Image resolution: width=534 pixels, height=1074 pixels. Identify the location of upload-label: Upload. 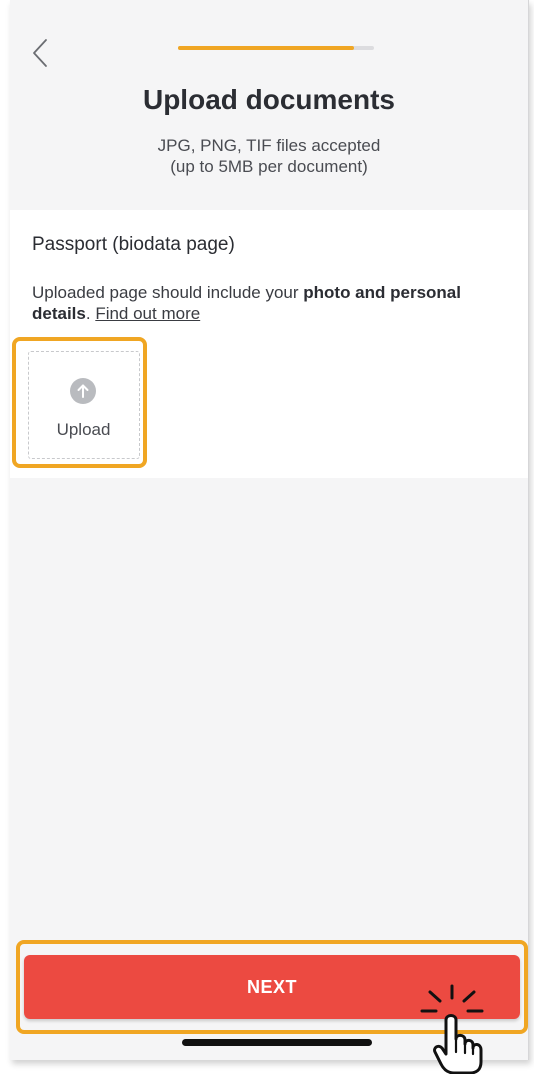
(83, 429).